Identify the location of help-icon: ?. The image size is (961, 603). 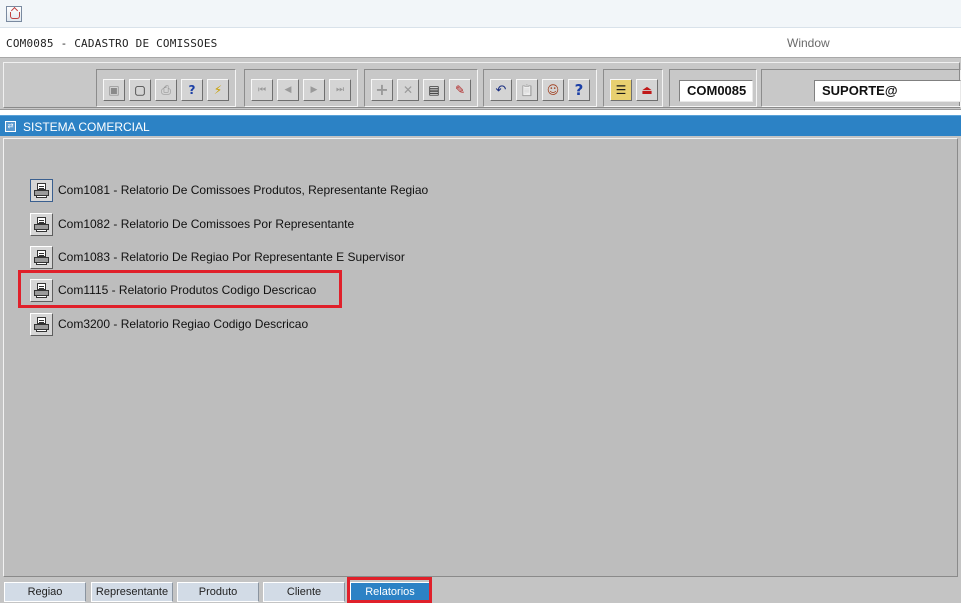
(579, 90).